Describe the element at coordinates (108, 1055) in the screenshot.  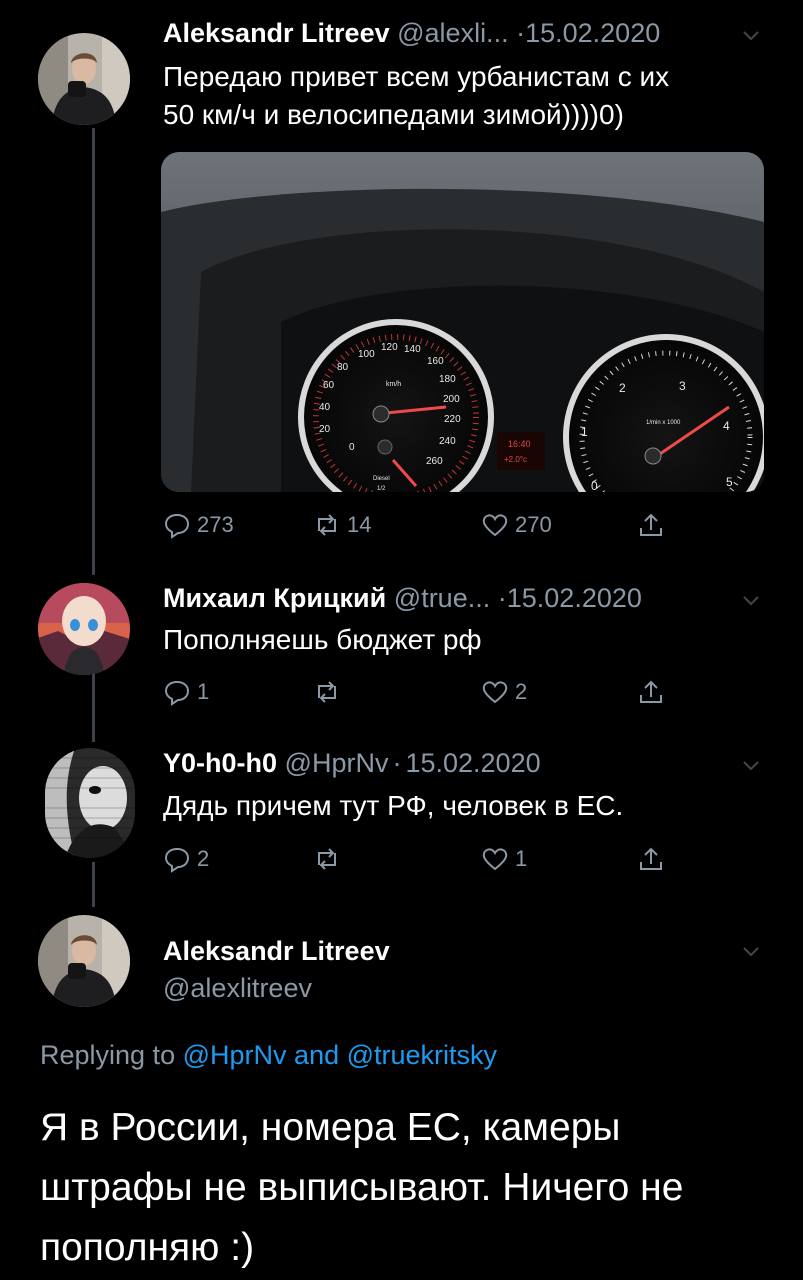
I see `replying-to-label: Replying to` at that location.